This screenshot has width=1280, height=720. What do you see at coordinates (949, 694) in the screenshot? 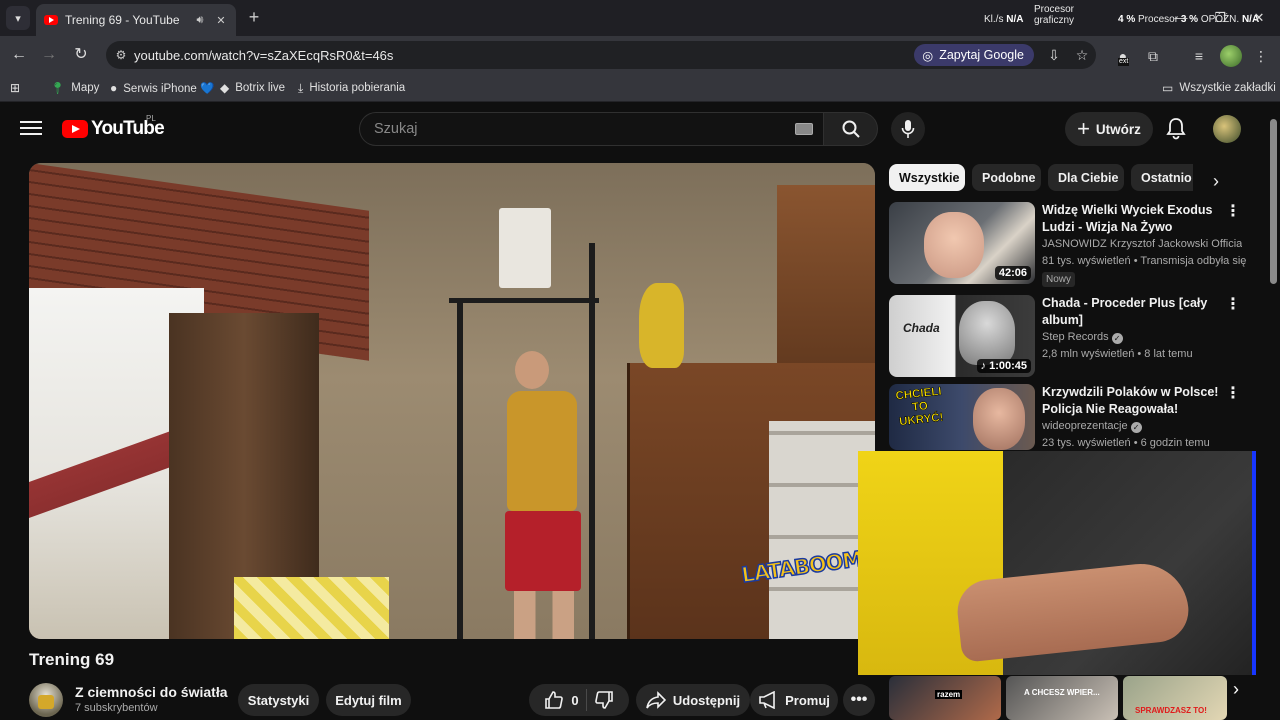
I see `short-caption: razem` at bounding box center [949, 694].